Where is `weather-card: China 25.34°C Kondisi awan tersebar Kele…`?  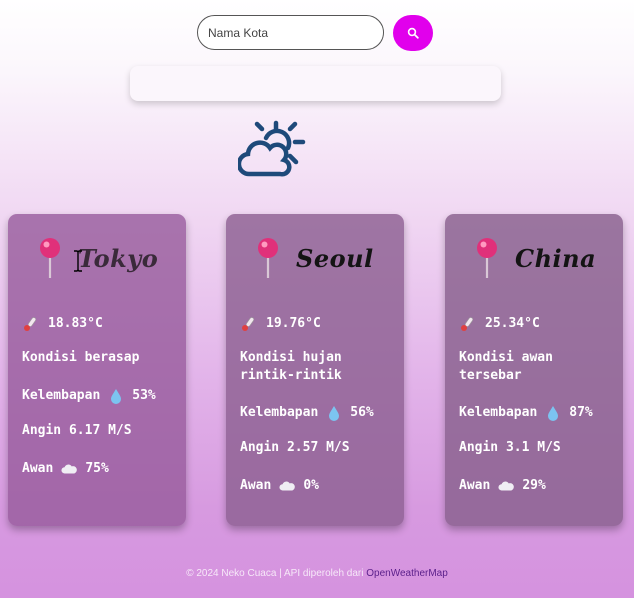 weather-card: China 25.34°C Kondisi awan tersebar Kele… is located at coordinates (534, 370).